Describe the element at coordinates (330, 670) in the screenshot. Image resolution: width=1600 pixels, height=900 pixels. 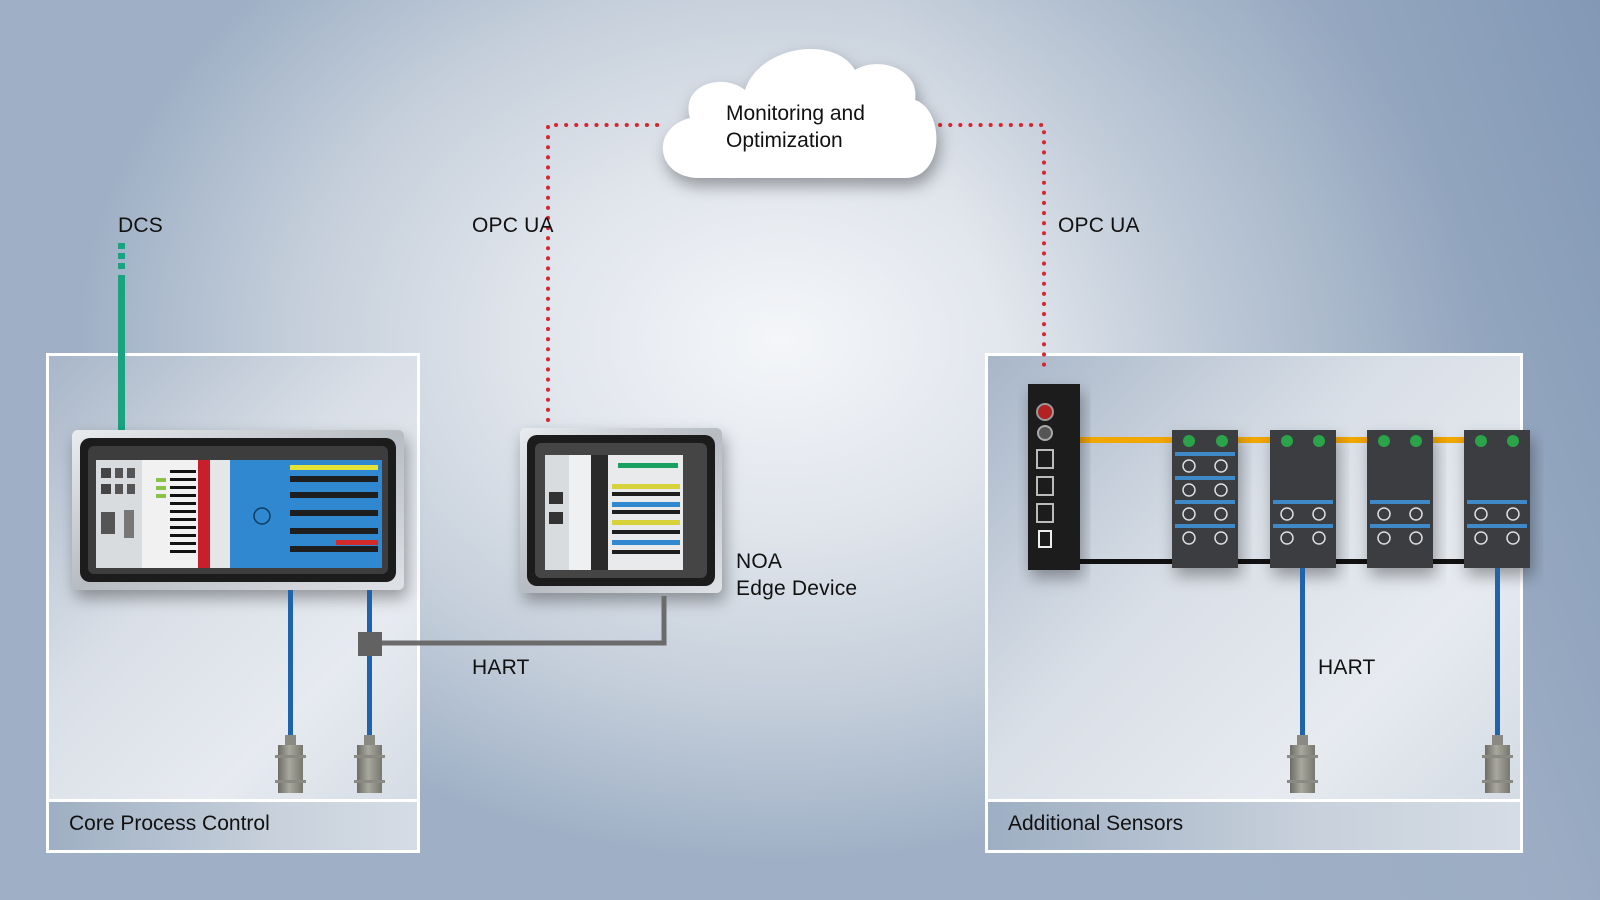
I see `hart-sensor-cables-core` at that location.